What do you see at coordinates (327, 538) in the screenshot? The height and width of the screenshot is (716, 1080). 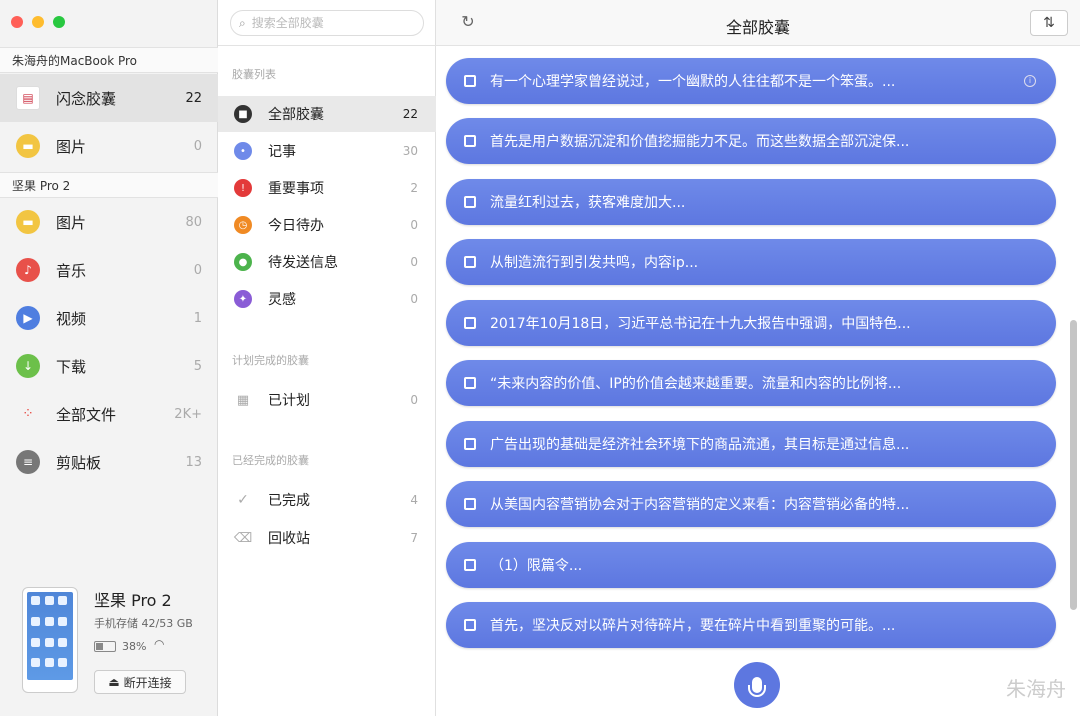 I see `category-trash: ⌫ 回收站 7` at bounding box center [327, 538].